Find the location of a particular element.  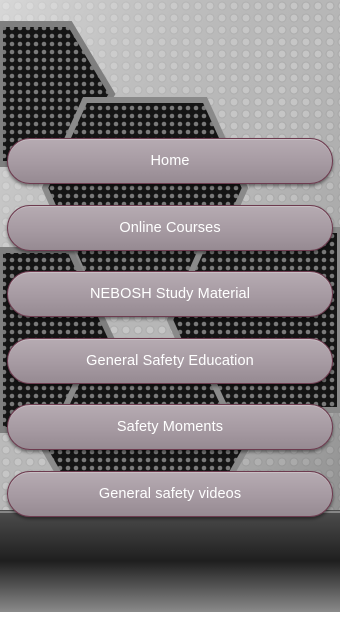

safety-moments-button: Safety Moments is located at coordinates (170, 427).